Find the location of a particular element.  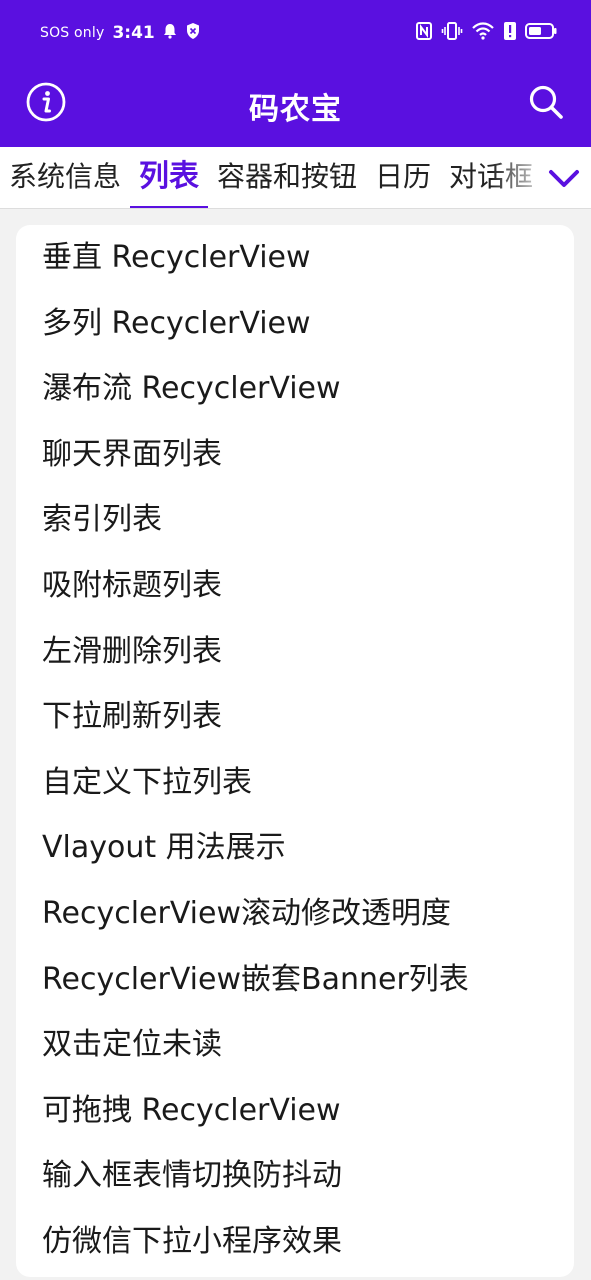

list-item-multi-column: 多列 RecyclerView is located at coordinates (295, 324).